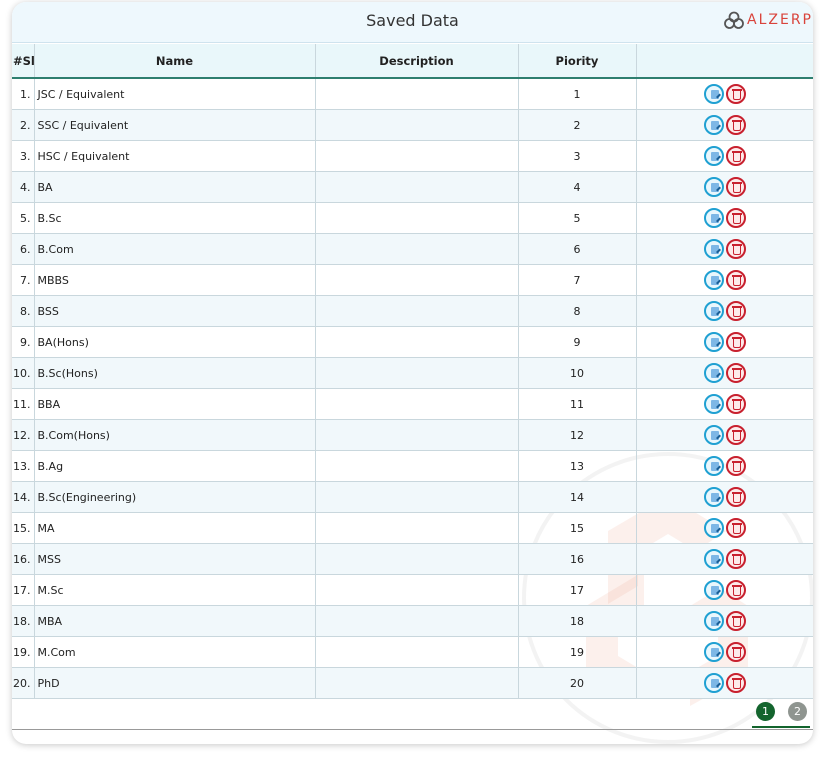  I want to click on footer-divider, so click(412, 729).